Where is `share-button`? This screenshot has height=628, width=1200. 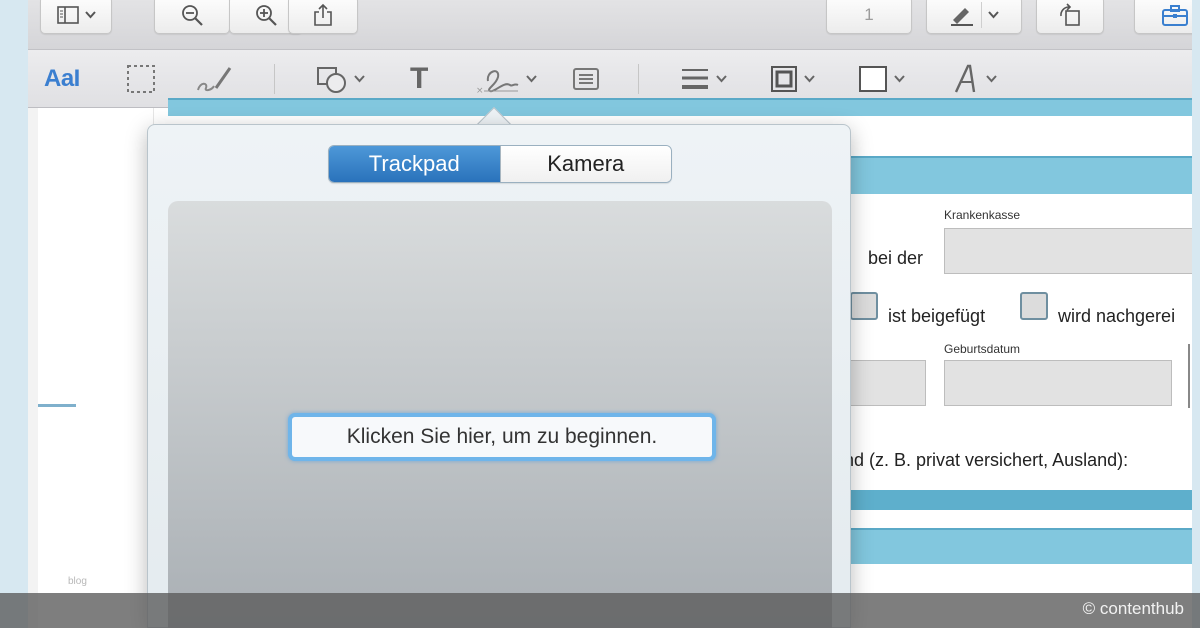 share-button is located at coordinates (323, 17).